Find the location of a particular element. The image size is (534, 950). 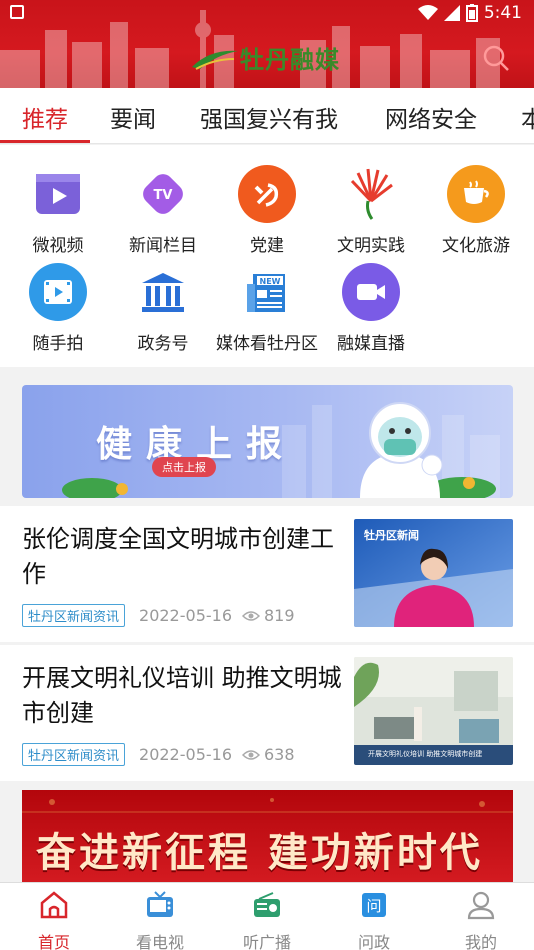

grid-item-party-building: 党建 is located at coordinates (267, 210).